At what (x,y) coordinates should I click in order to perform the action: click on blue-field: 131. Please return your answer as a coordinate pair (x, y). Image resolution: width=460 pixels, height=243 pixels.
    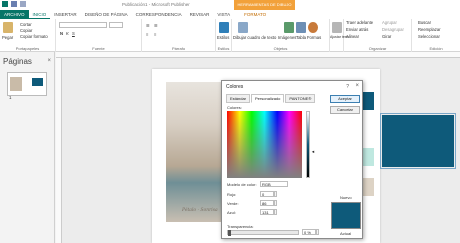
    Looking at the image, I should click on (267, 212).